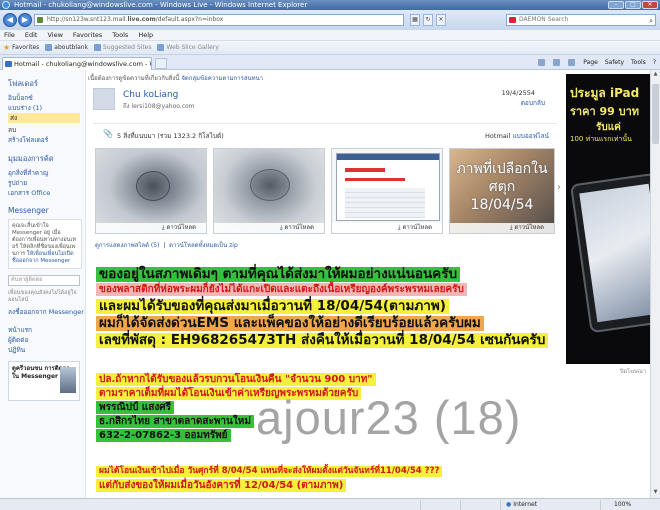 The height and width of the screenshot is (510, 660). Describe the element at coordinates (441, 20) in the screenshot. I see `stop-icon: ✕` at that location.